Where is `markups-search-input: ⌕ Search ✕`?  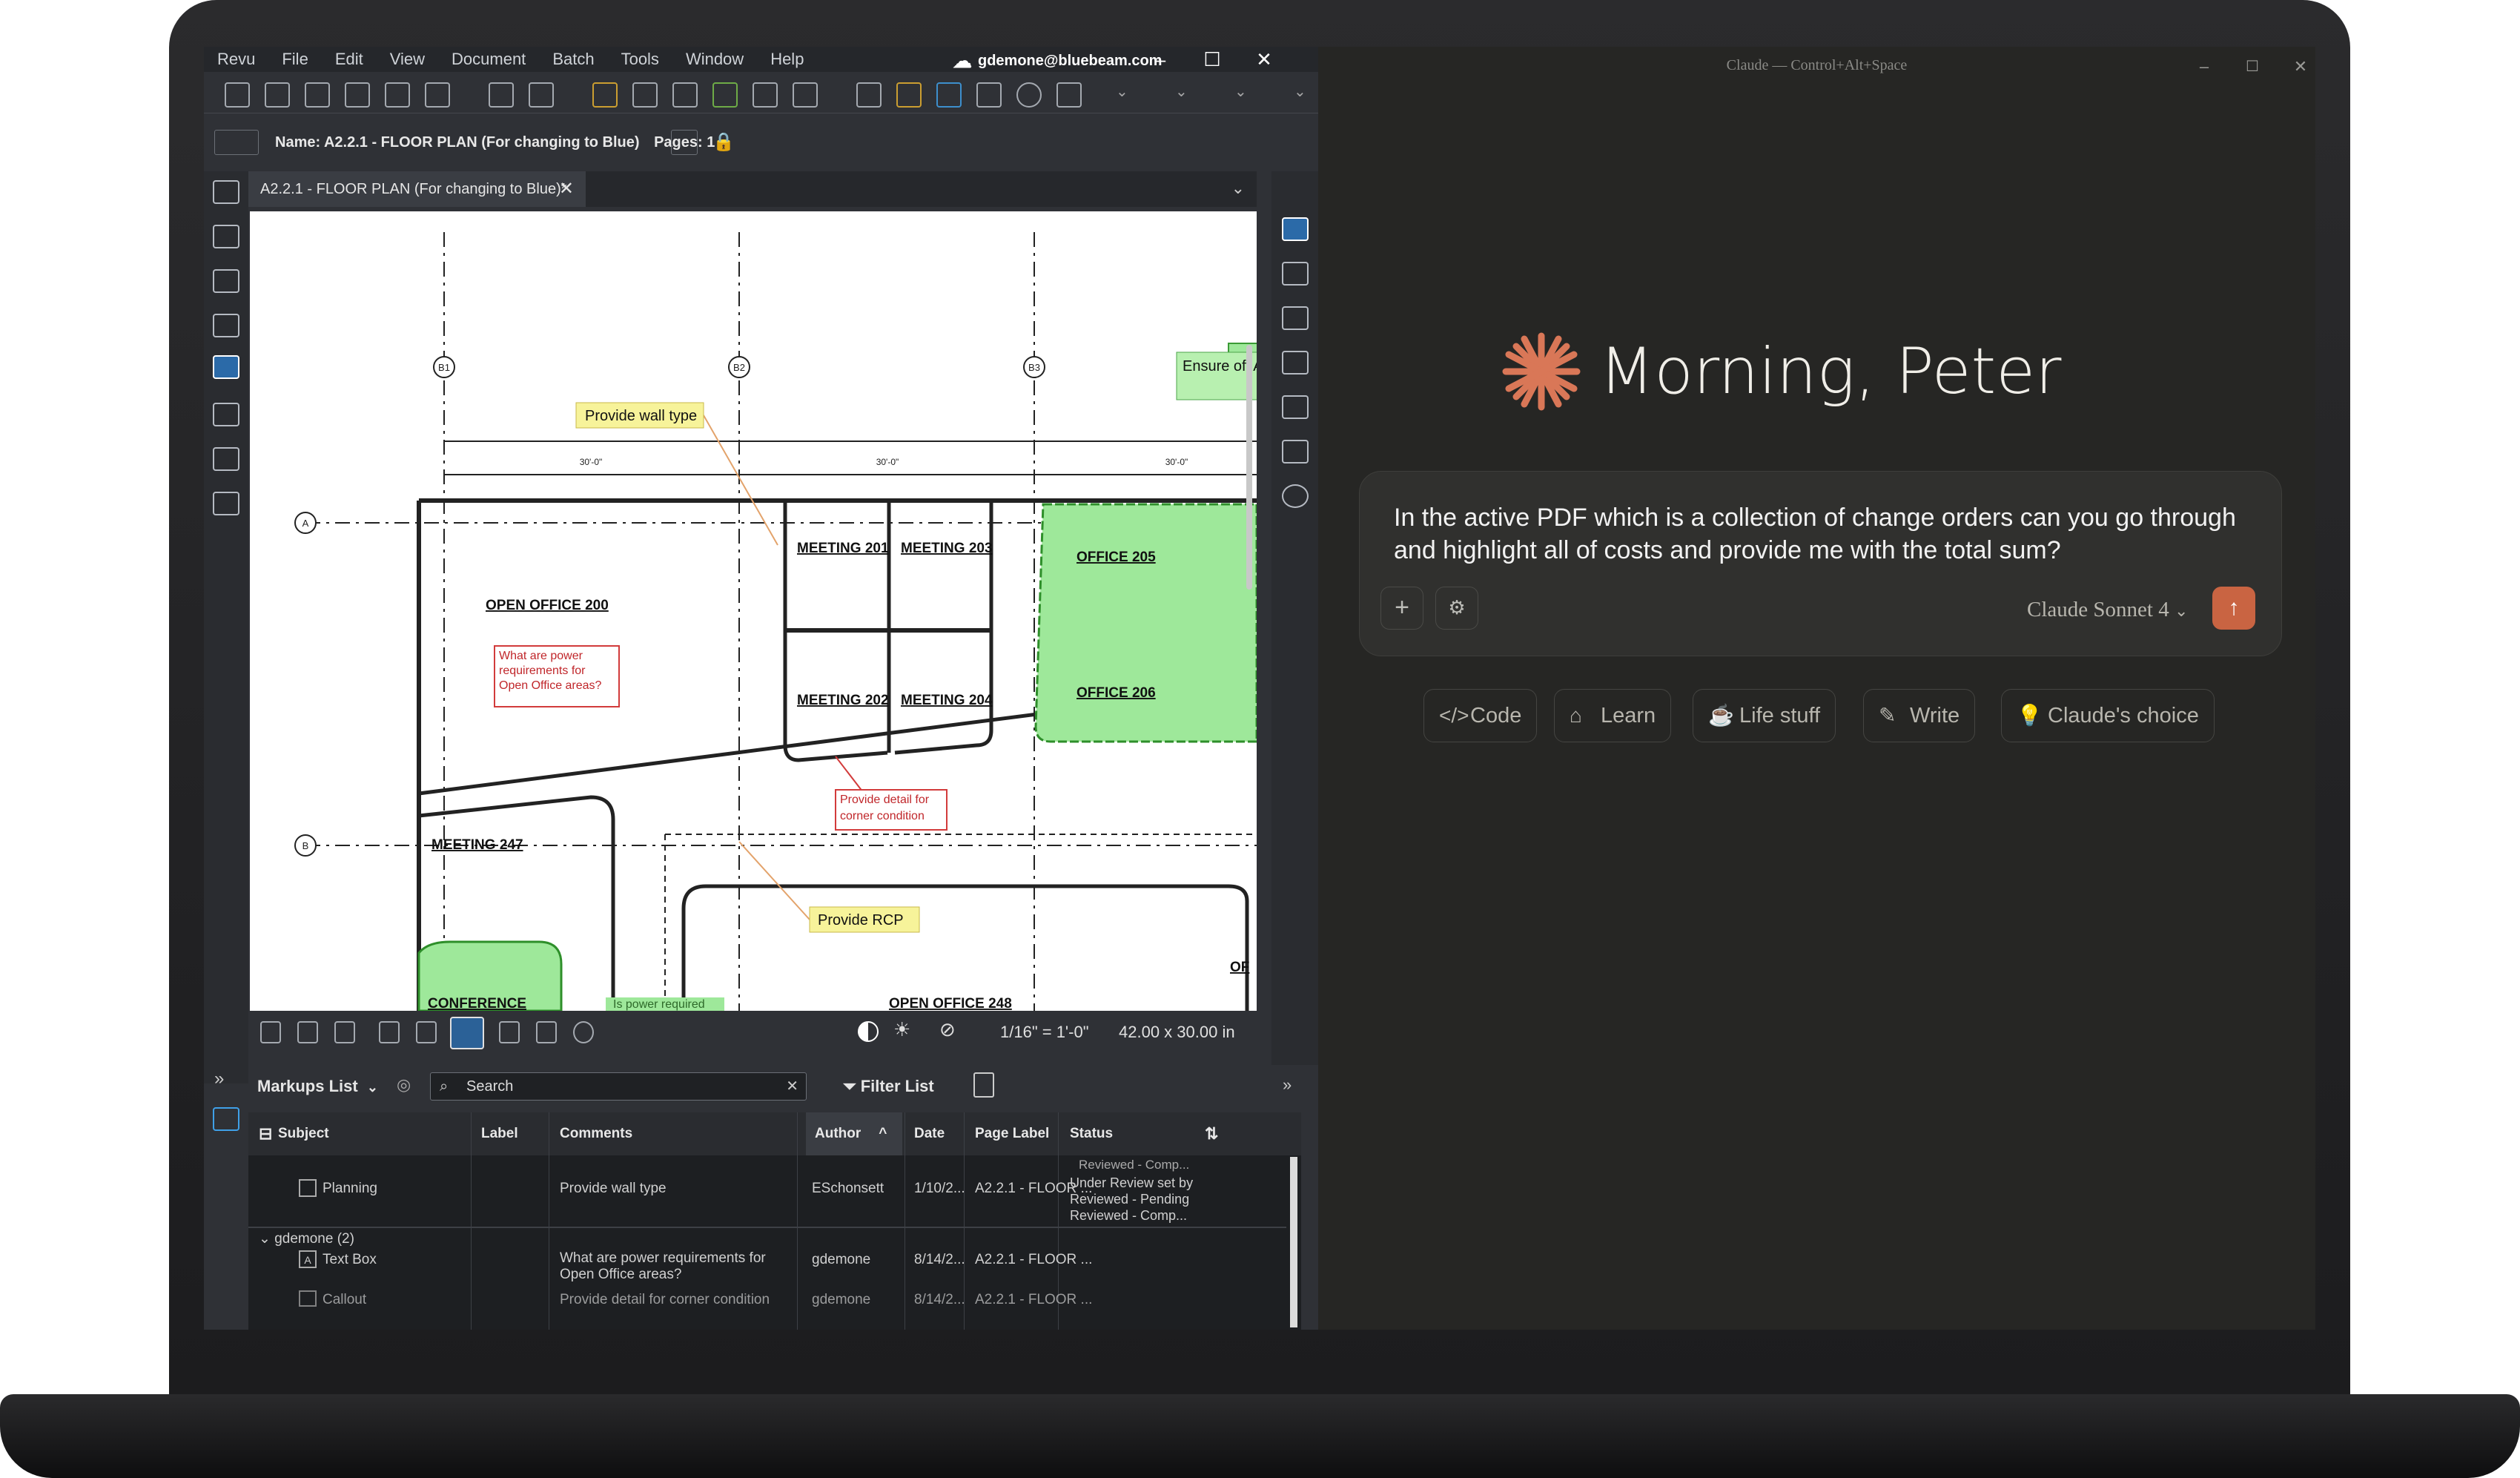
markups-search-input: ⌕ Search ✕ is located at coordinates (618, 1086).